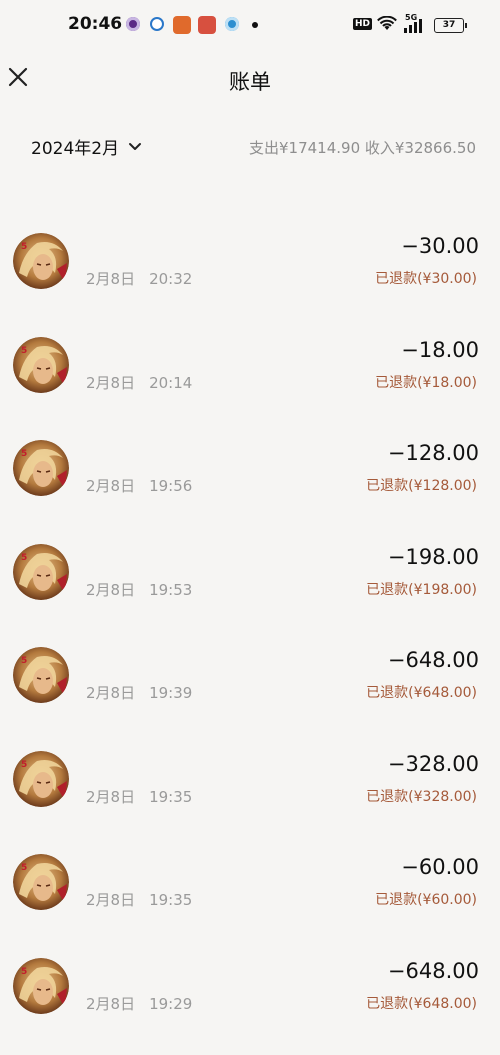  I want to click on month-selector: 2024年2月, so click(86, 146).